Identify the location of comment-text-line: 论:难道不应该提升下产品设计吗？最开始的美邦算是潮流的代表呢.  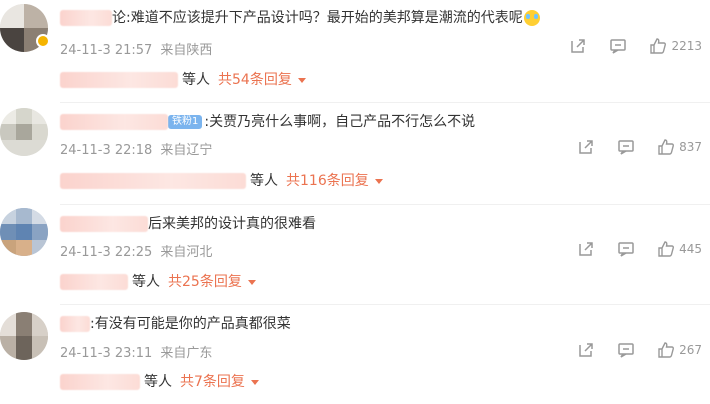
(300, 18).